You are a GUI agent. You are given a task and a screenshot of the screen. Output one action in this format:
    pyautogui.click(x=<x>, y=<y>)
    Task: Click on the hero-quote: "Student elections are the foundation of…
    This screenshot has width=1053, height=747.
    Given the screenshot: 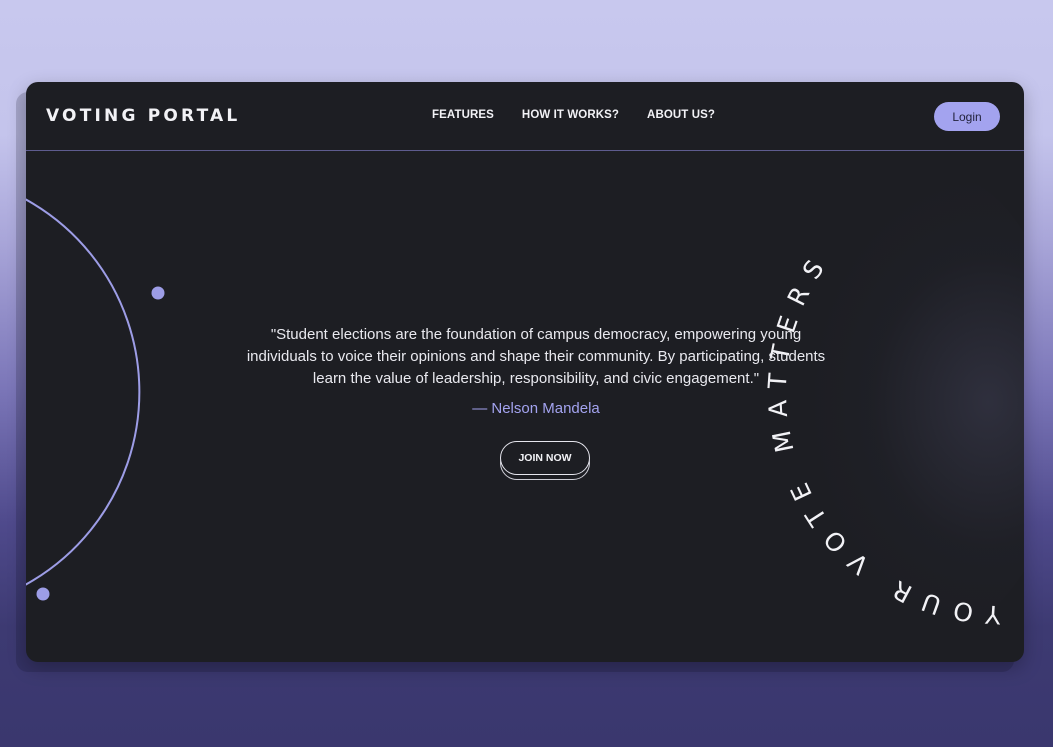 What is the action you would take?
    pyautogui.click(x=536, y=357)
    